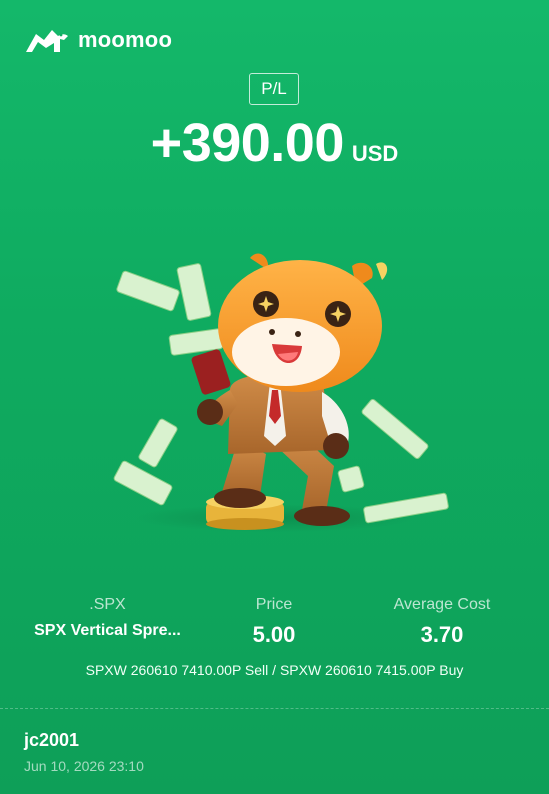 This screenshot has width=549, height=794. Describe the element at coordinates (274, 634) in the screenshot. I see `price-value: 5.00` at that location.